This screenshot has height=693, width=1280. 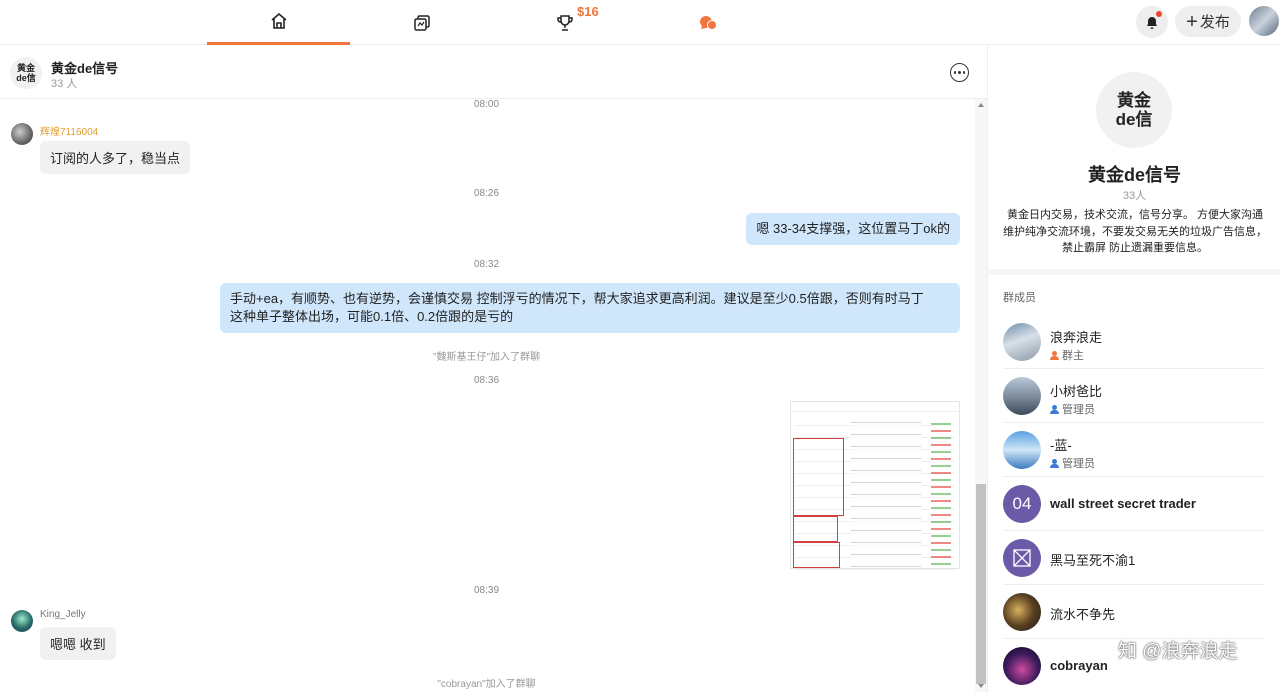 I want to click on plus-icon: +, so click(x=1192, y=21).